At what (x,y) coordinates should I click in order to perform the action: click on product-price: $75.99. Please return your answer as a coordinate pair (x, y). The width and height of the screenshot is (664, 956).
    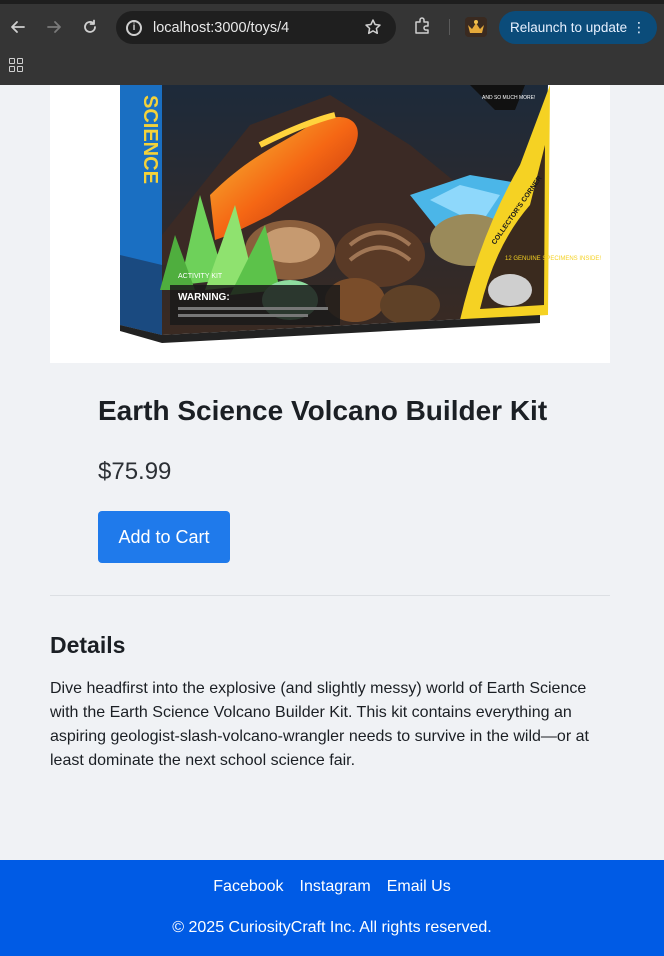
    Looking at the image, I should click on (135, 471).